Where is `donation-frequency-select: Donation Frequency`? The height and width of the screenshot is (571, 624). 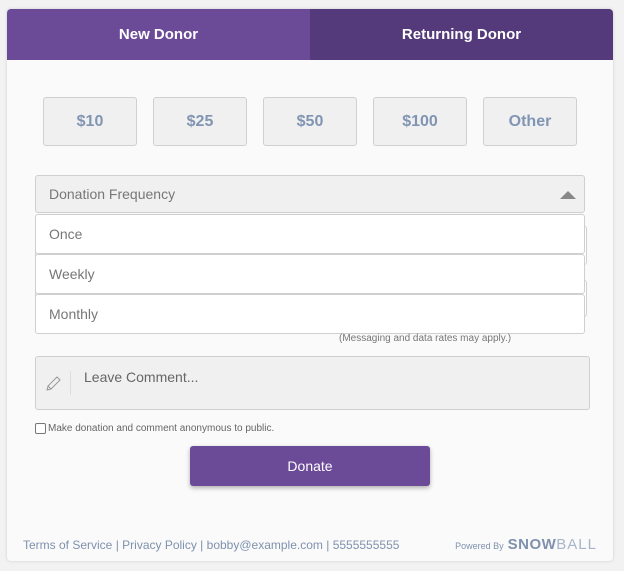 donation-frequency-select: Donation Frequency is located at coordinates (310, 194).